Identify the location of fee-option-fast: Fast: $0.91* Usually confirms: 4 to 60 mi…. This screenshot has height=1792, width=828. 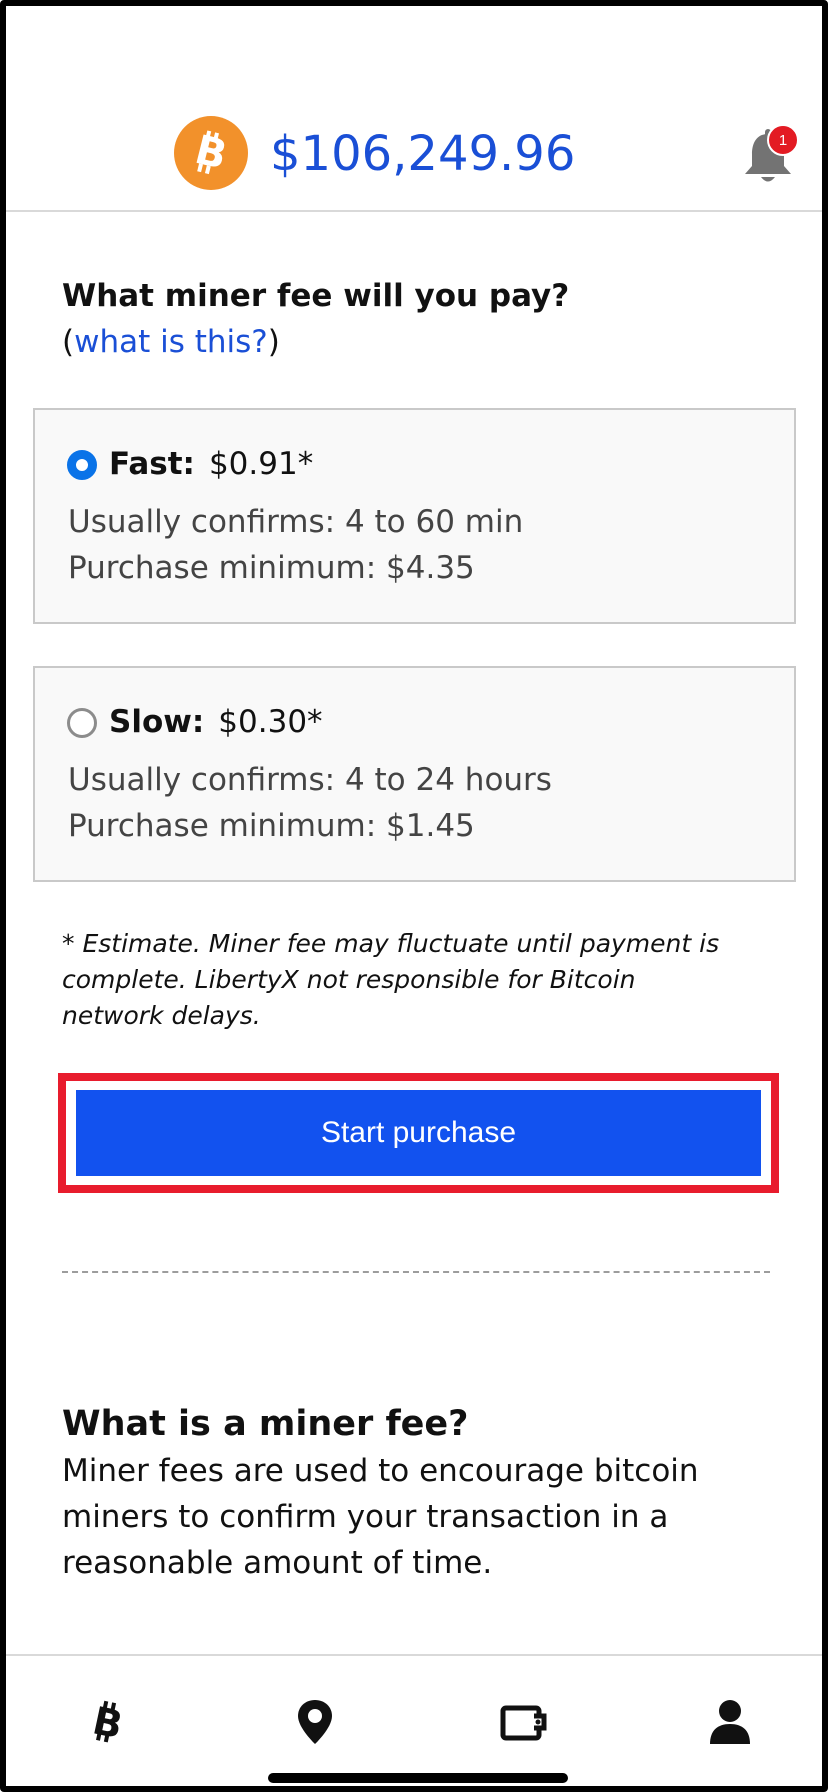
(414, 516).